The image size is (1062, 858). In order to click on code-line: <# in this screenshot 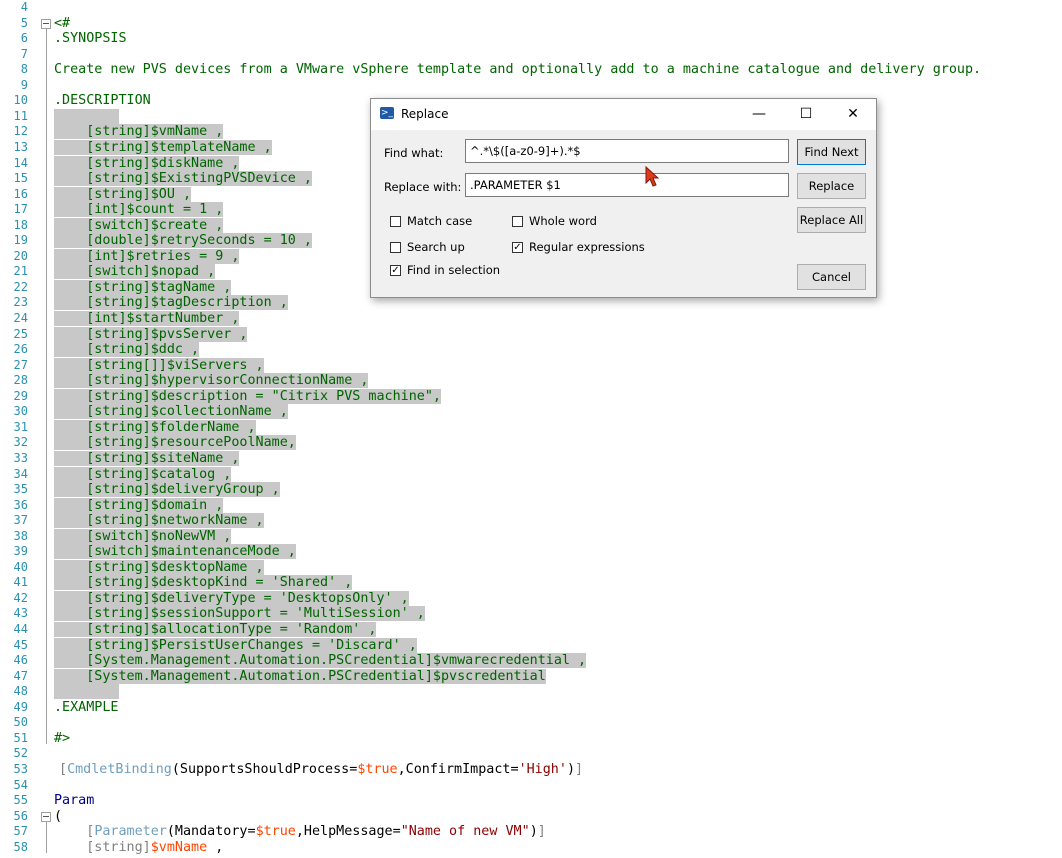, I will do `click(62, 24)`.